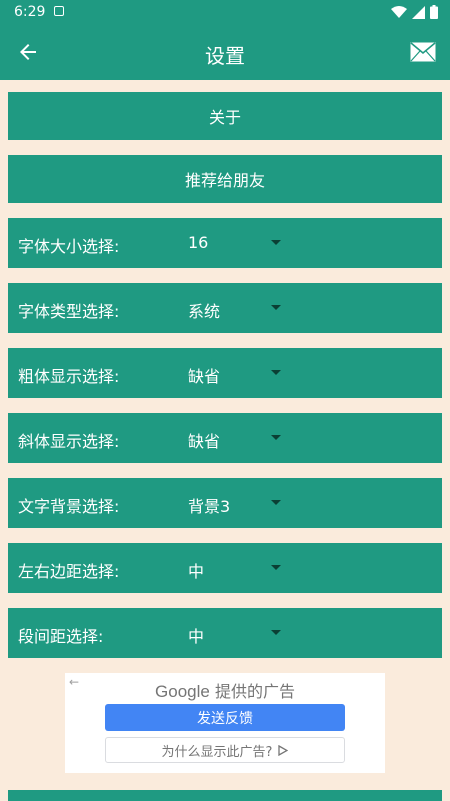 The image size is (450, 801). I want to click on play-outline-icon, so click(283, 750).